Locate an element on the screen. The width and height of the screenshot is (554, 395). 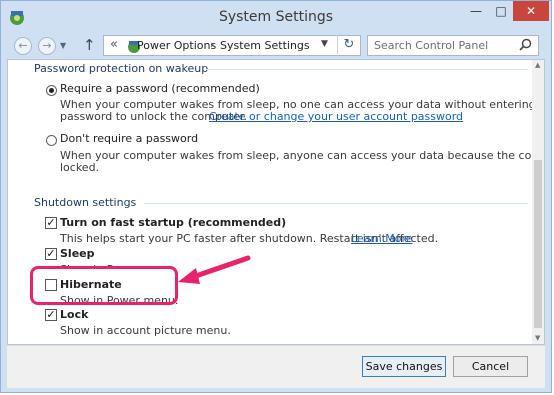
cancel-button: Cancel is located at coordinates (490, 366).